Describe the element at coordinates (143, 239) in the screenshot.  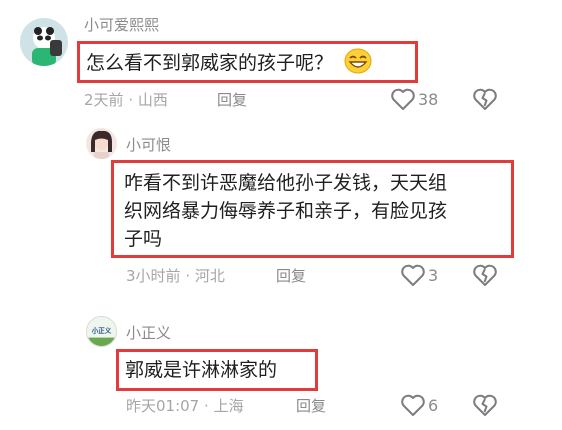
I see `comment-text-line: 子吗` at that location.